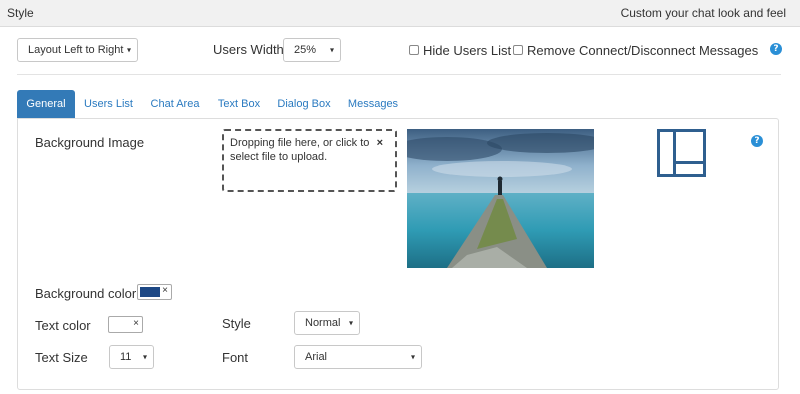 This screenshot has height=394, width=800. Describe the element at coordinates (63, 325) in the screenshot. I see `text-color-label: Text color` at that location.